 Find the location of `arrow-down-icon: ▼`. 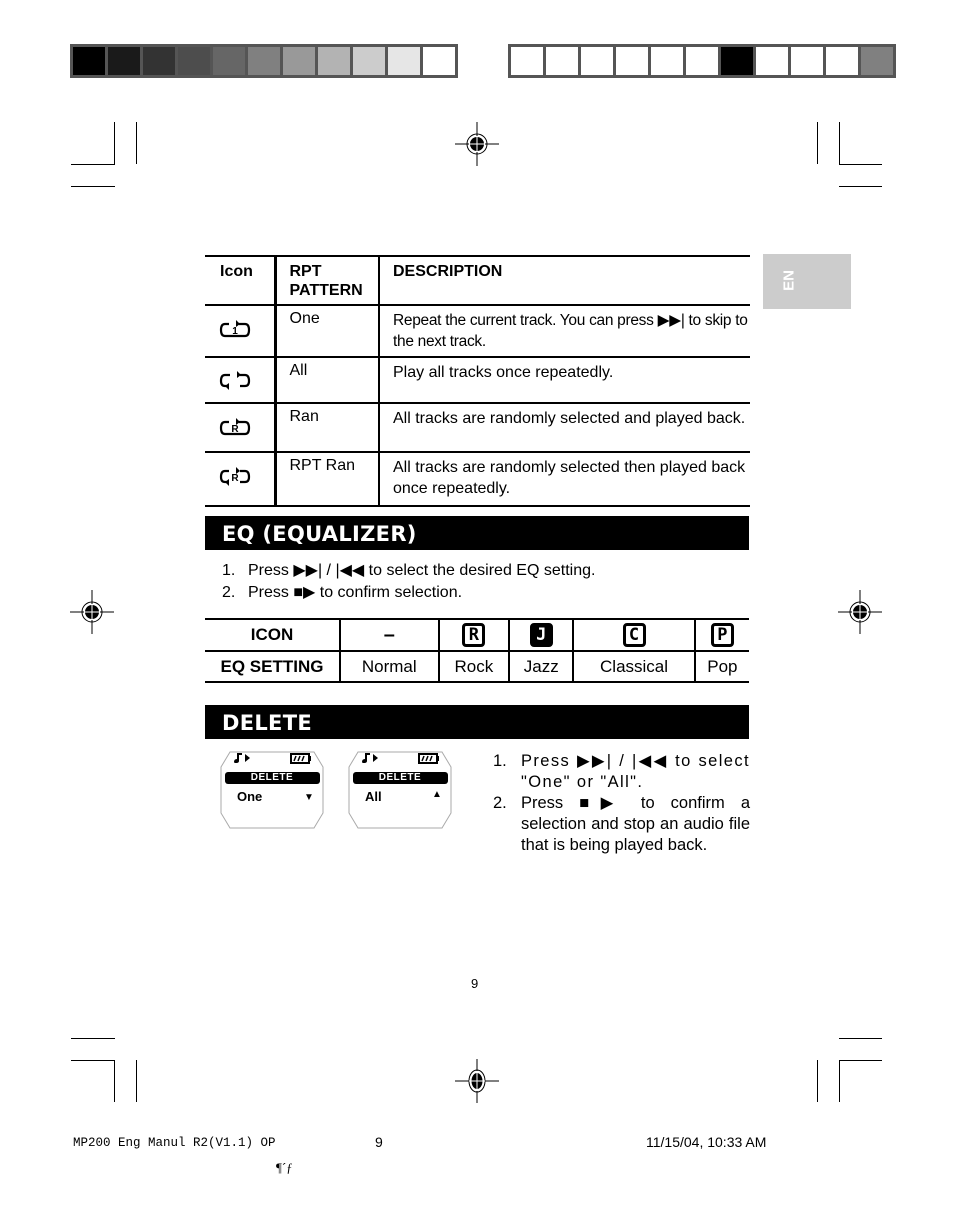

arrow-down-icon: ▼ is located at coordinates (309, 797).